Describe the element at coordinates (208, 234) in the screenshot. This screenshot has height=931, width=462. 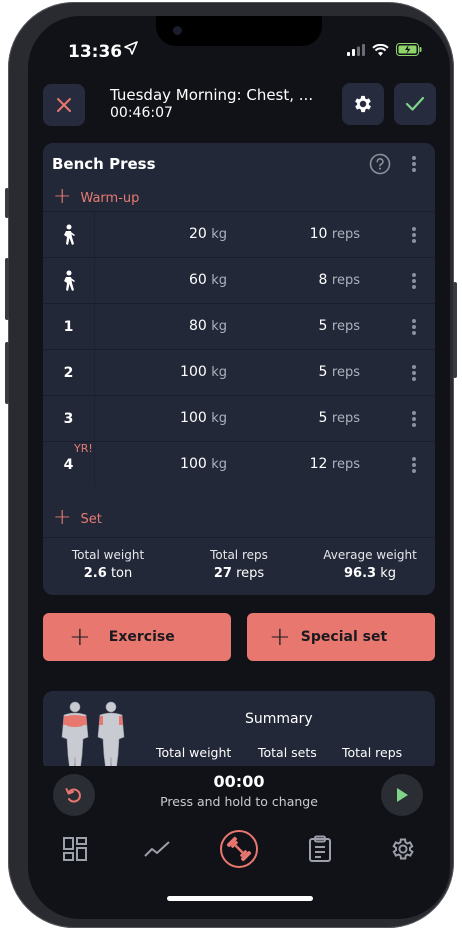
I see `set-weight: 20 kg` at that location.